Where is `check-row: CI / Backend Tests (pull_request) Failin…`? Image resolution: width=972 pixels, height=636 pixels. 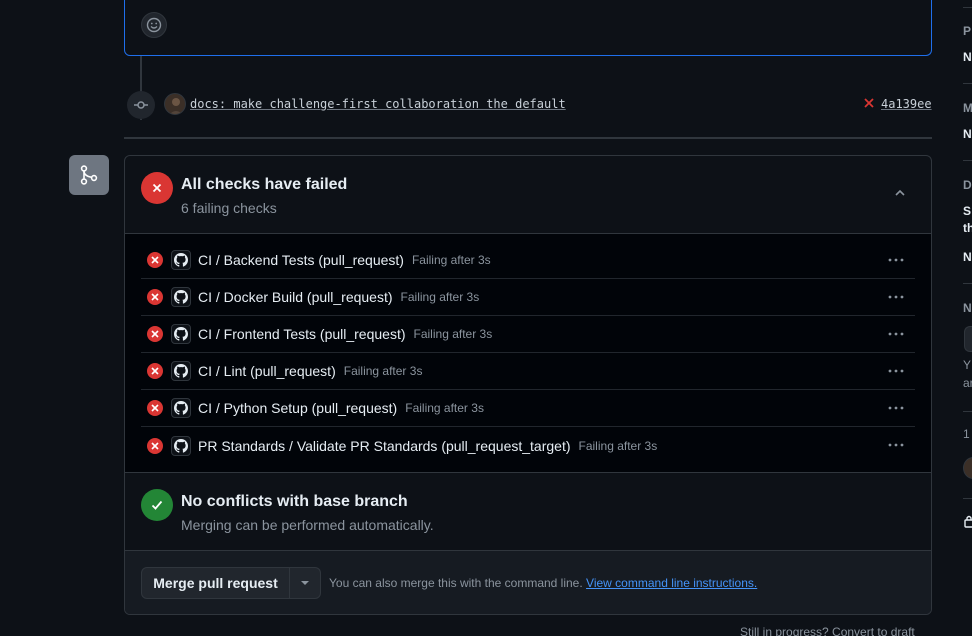 check-row: CI / Backend Tests (pull_request) Failin… is located at coordinates (528, 260).